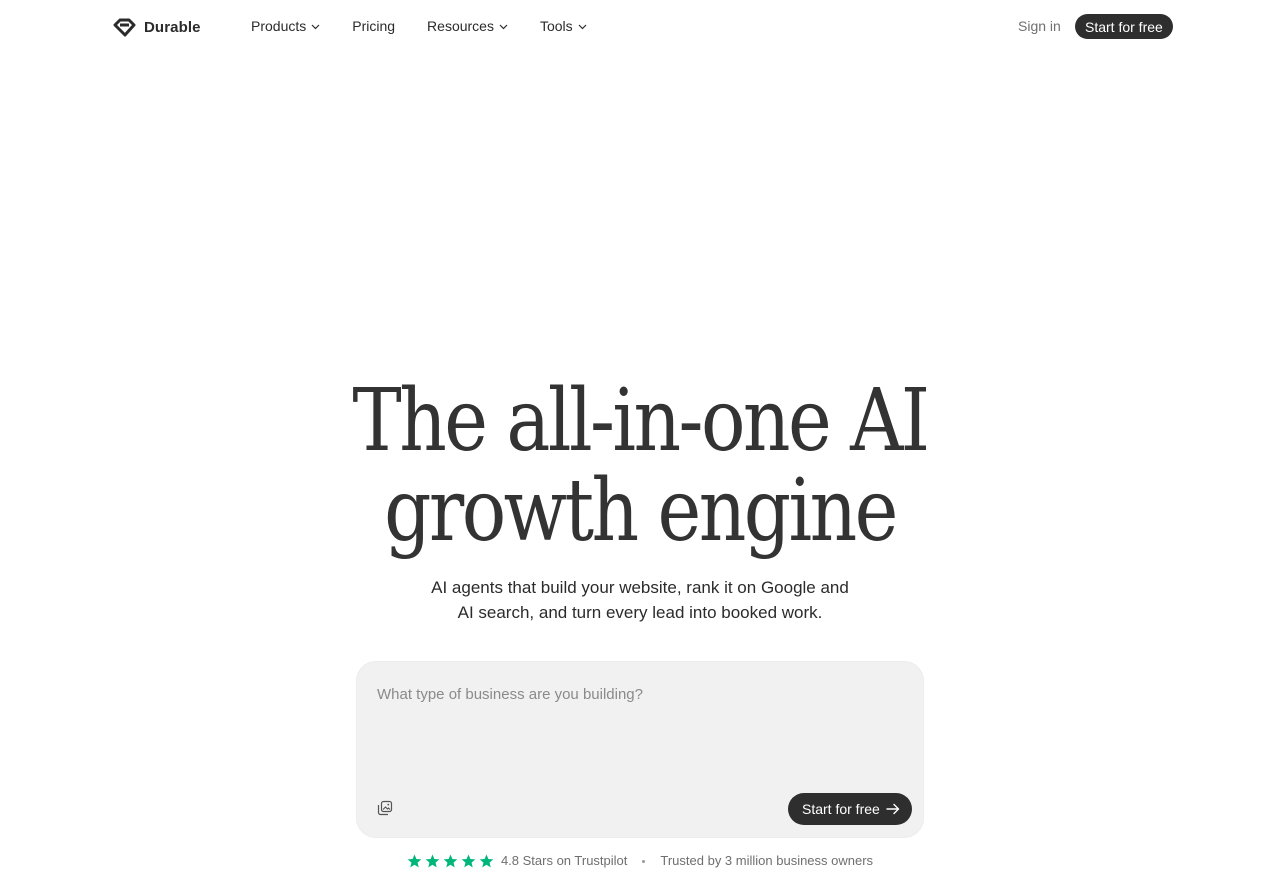  I want to click on nav-item-resources: Resources, so click(467, 26).